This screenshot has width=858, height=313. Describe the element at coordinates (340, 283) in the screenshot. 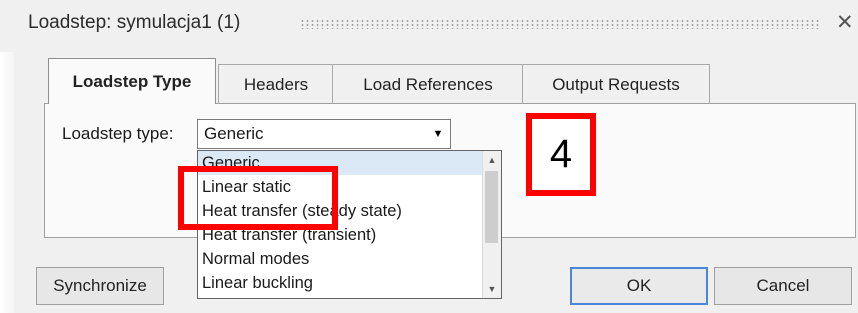

I see `dropdown-option-linear-buckling: Linear buckling` at that location.